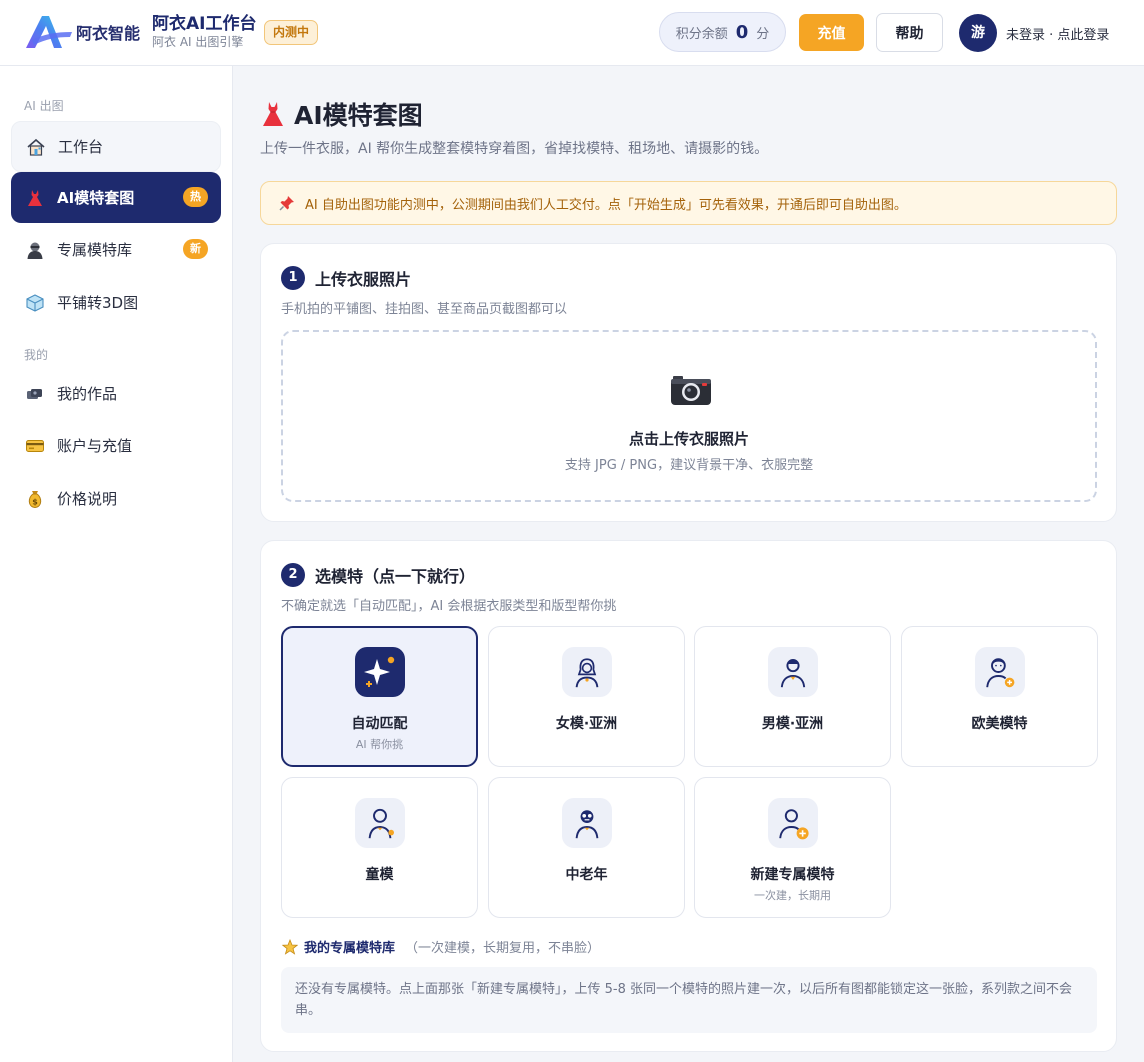 The height and width of the screenshot is (1062, 1144). I want to click on sidebar-item-pricing: $ 价格说明, so click(116, 498).